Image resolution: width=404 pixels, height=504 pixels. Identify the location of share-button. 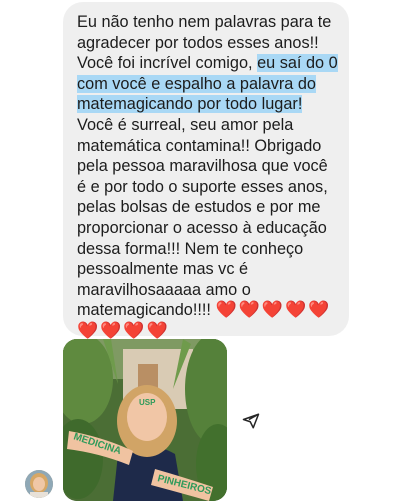
(251, 421).